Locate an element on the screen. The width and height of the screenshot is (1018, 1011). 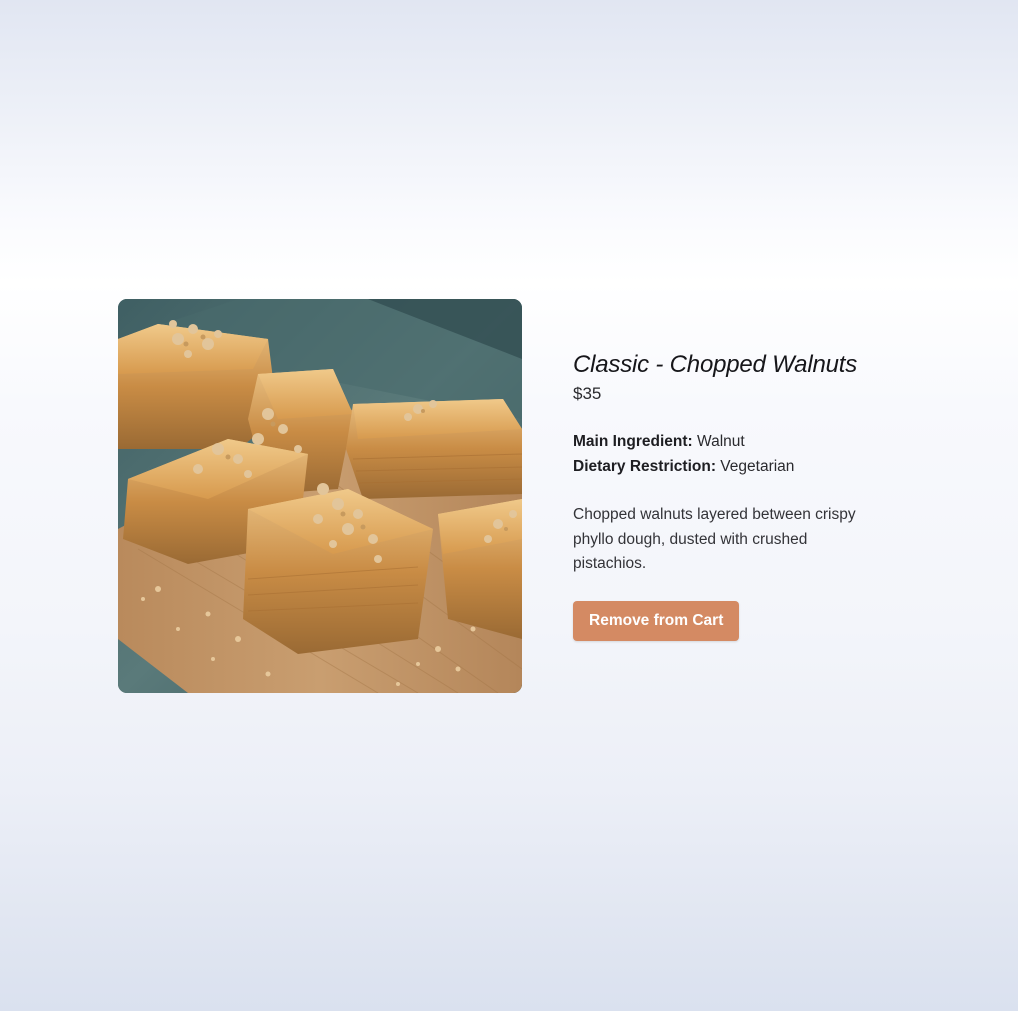
attribute-main-ingredient: Main Ingredient: Walnut is located at coordinates (733, 442).